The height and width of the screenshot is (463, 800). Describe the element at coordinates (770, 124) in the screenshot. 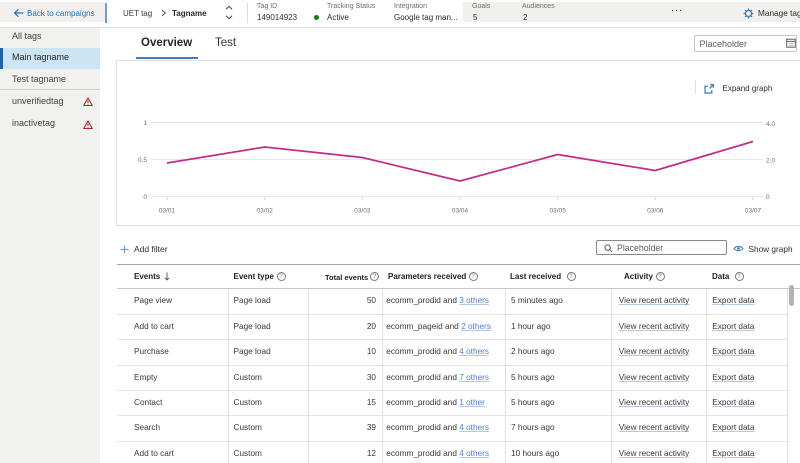

I see `svg-text: 4.0` at that location.